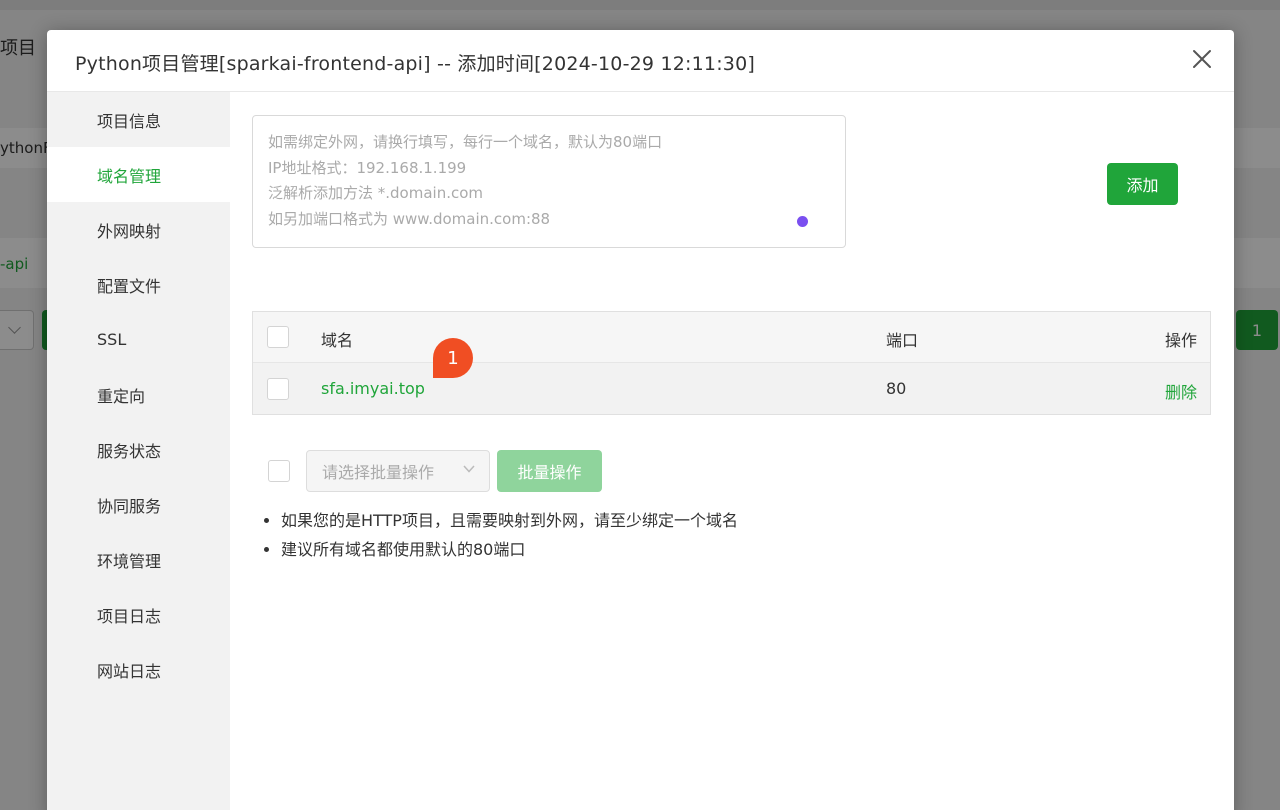 Image resolution: width=1280 pixels, height=810 pixels. I want to click on sidebar-item-ssl: SSL, so click(138, 339).